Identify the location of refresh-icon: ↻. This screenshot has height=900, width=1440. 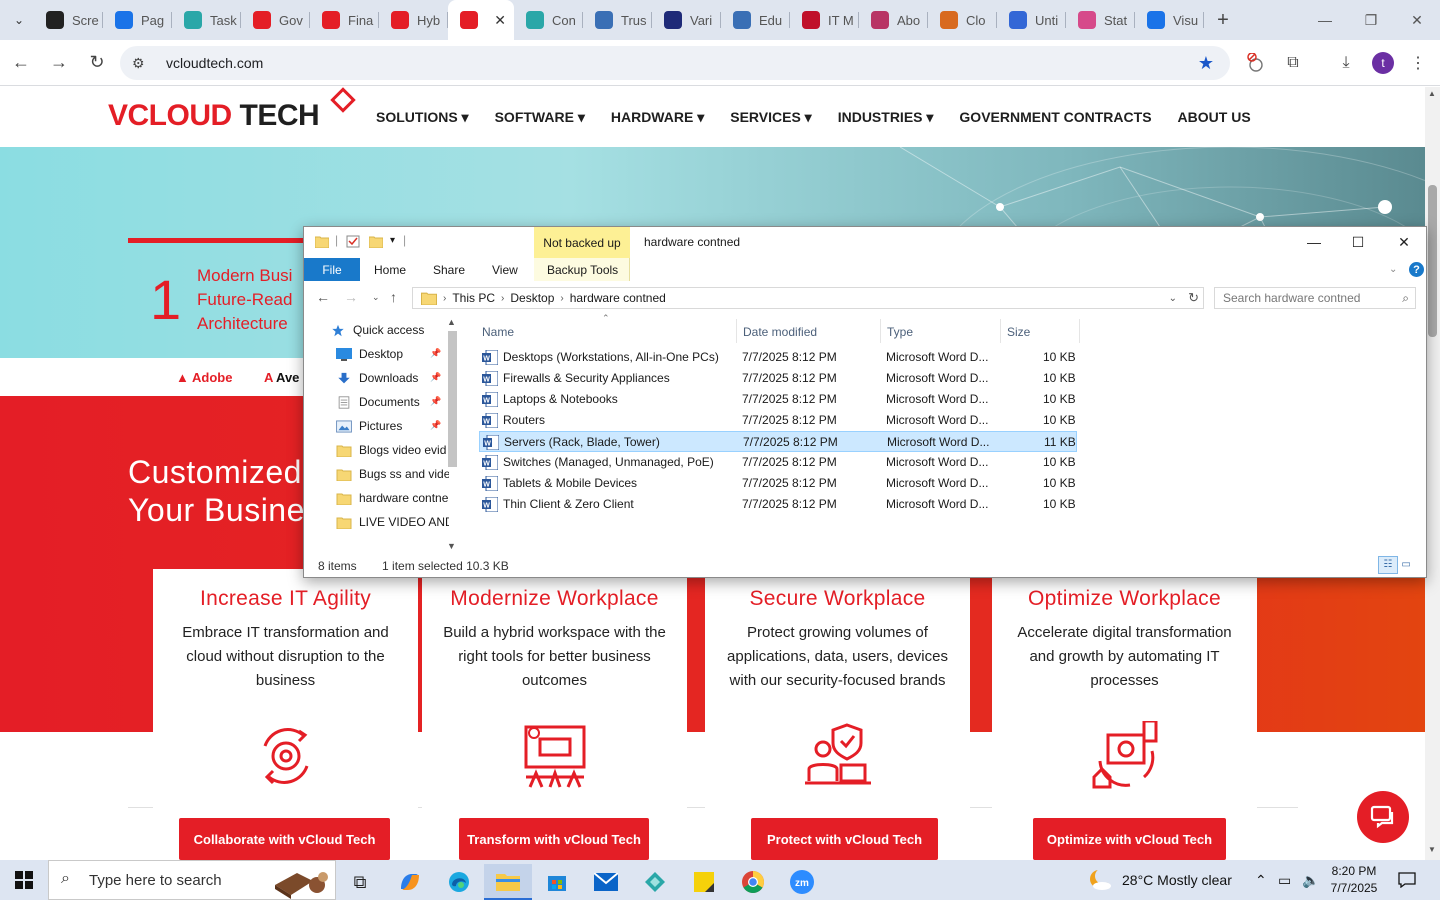
(1193, 298).